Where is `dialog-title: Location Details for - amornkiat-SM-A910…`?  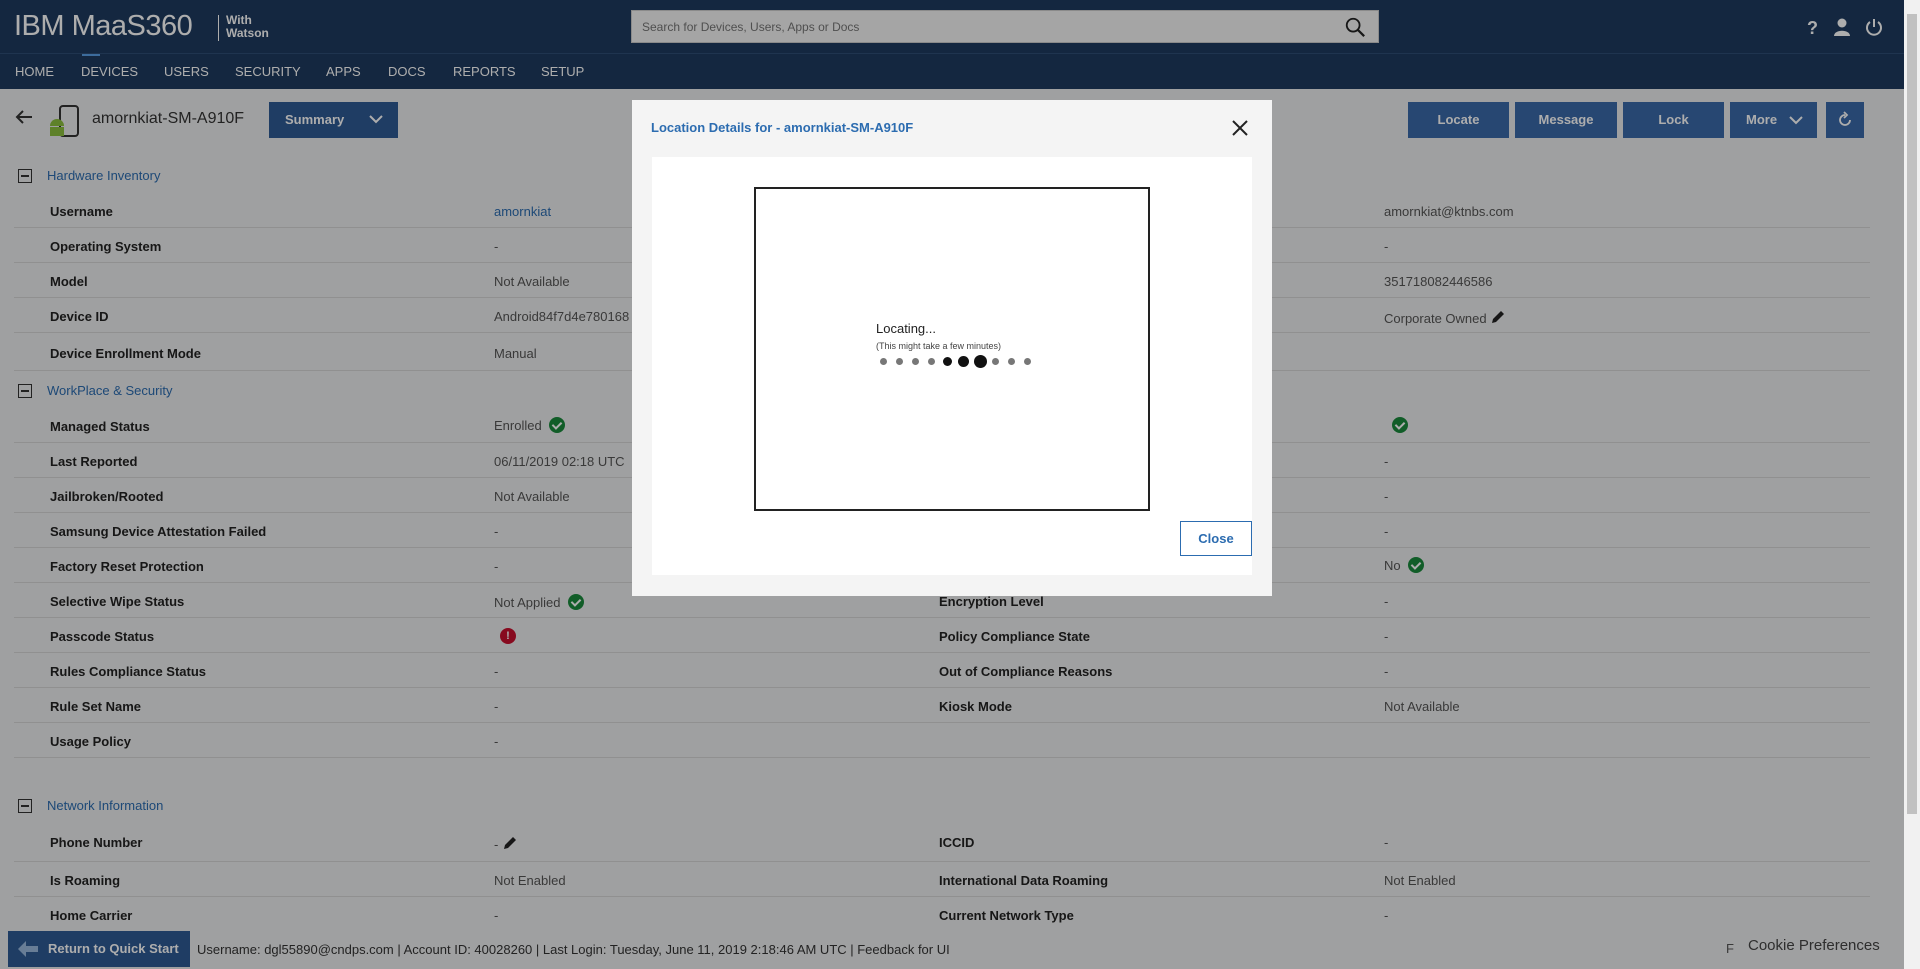 dialog-title: Location Details for - amornkiat-SM-A910… is located at coordinates (782, 127).